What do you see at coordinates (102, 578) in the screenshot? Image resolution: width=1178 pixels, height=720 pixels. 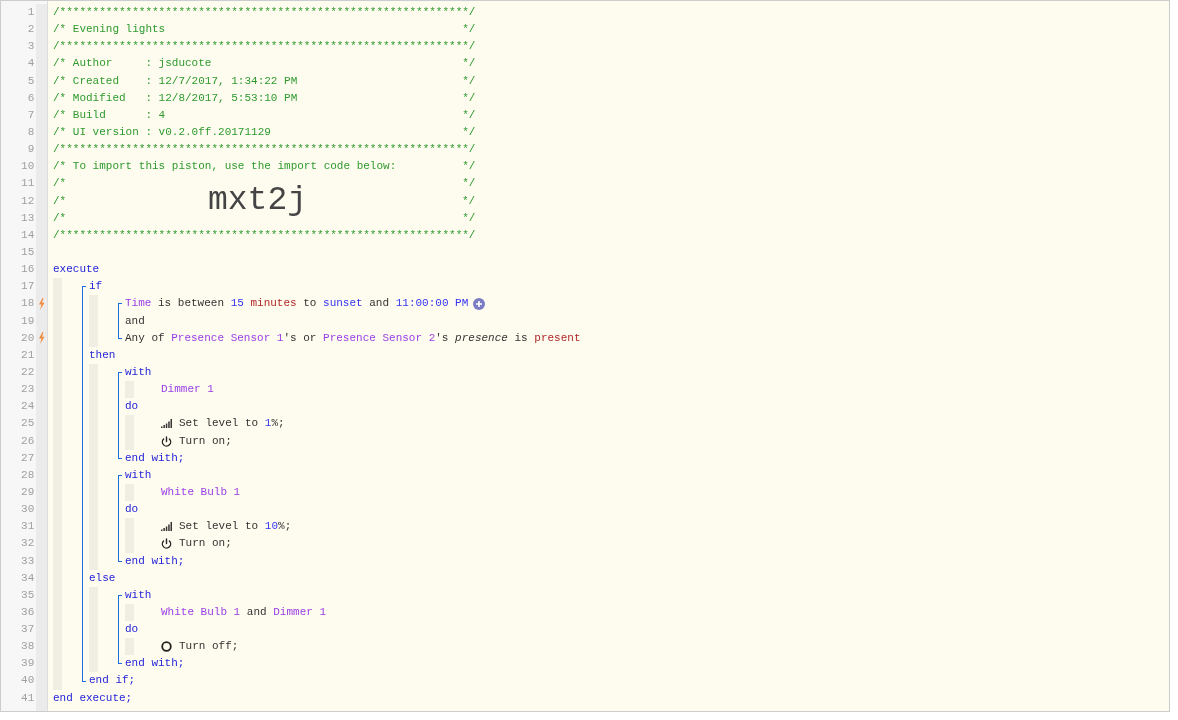 I see `code-line: else` at bounding box center [102, 578].